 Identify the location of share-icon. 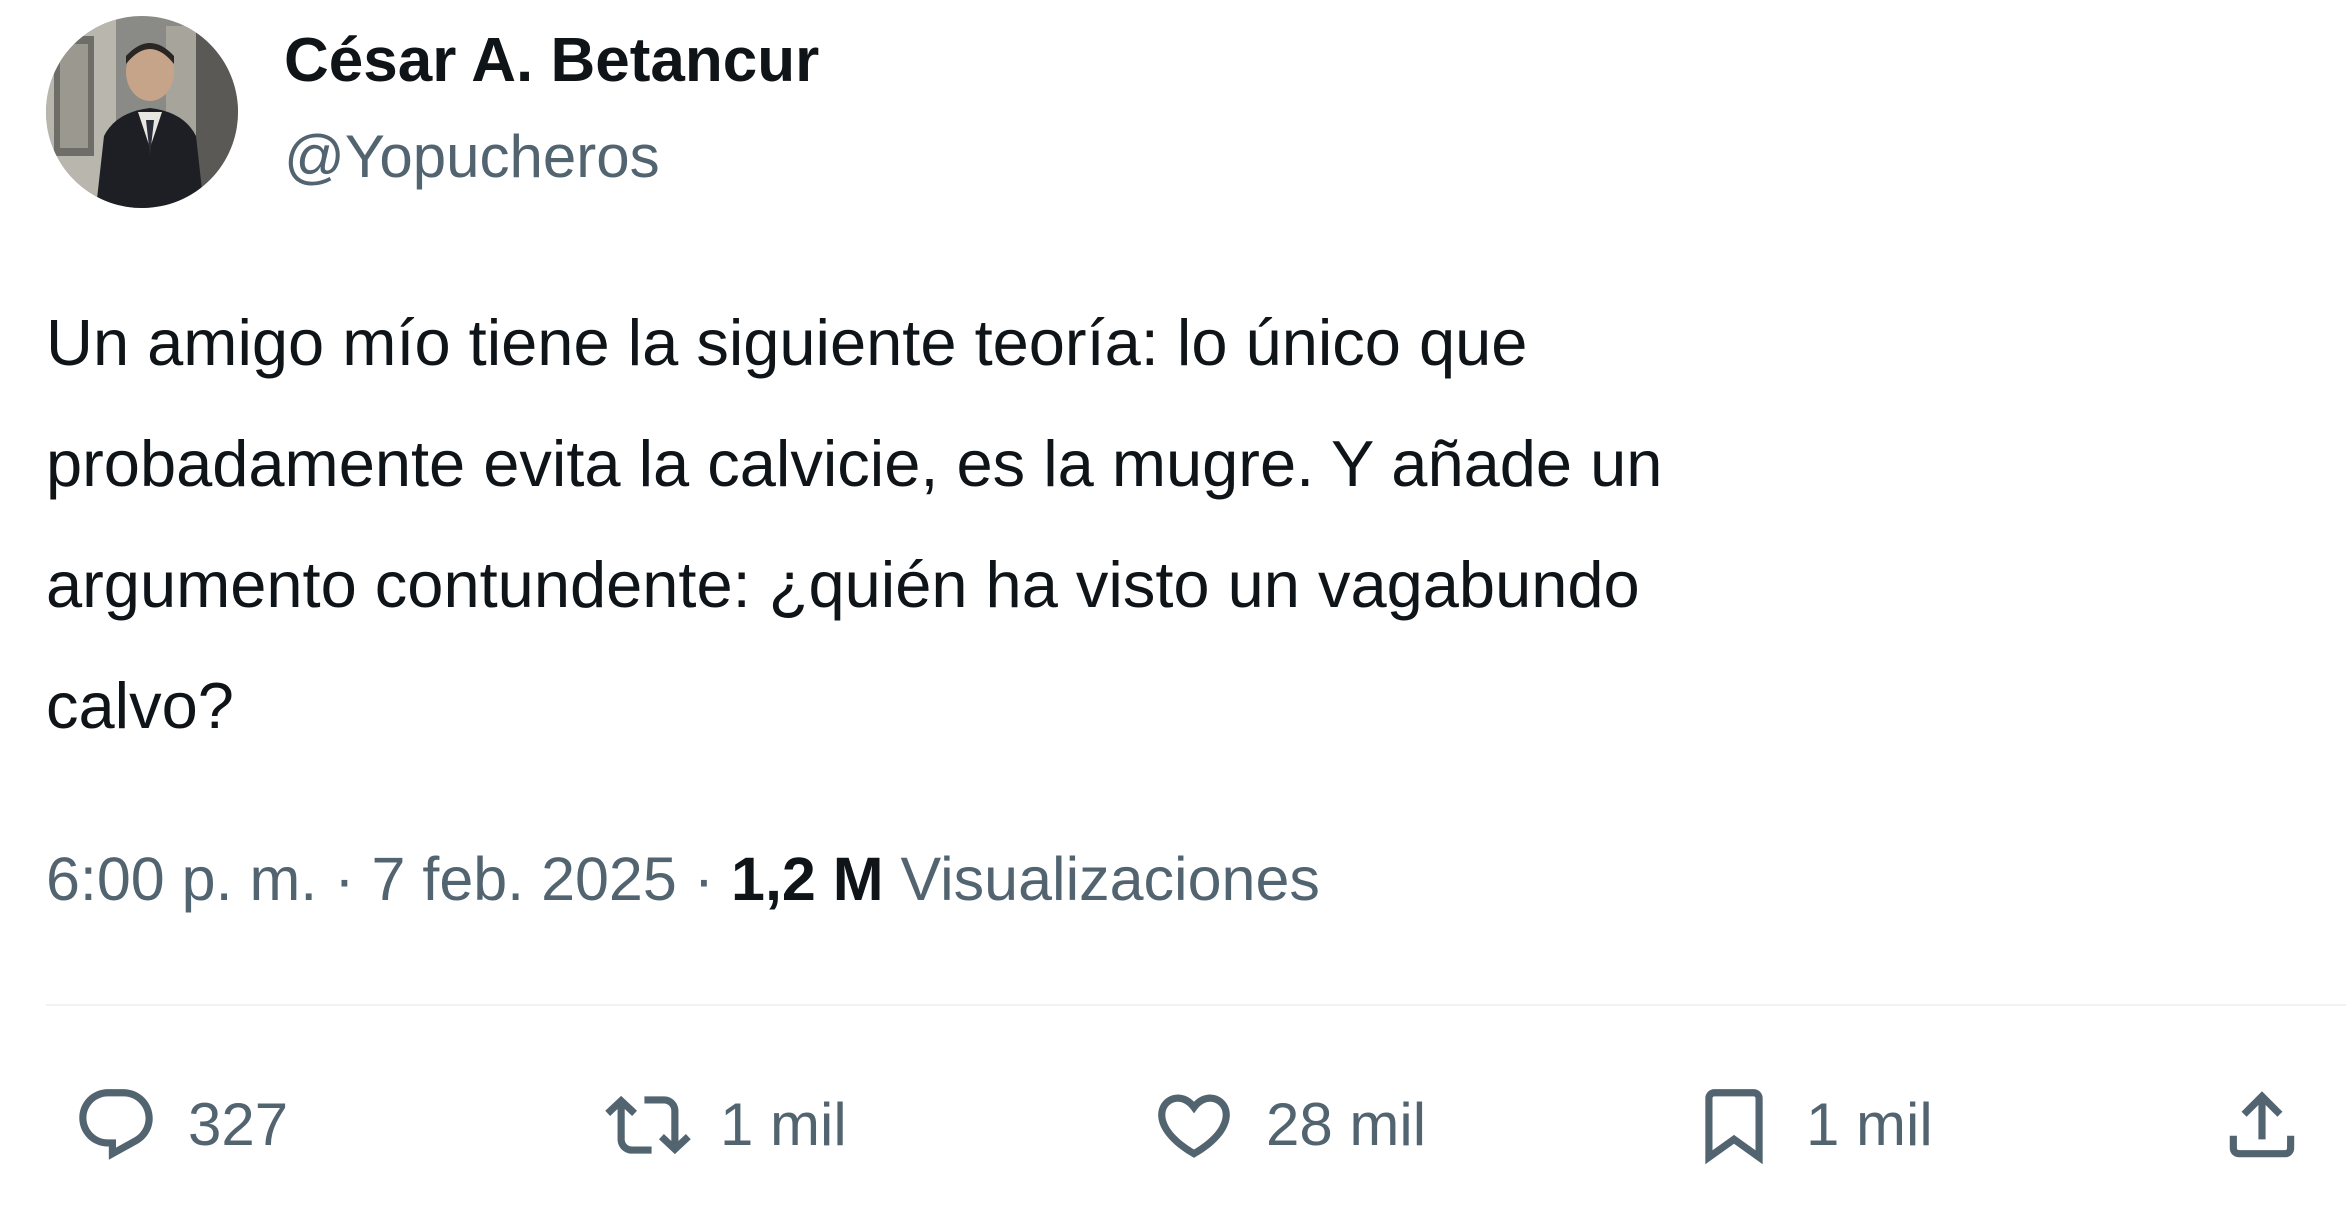
(2262, 1125).